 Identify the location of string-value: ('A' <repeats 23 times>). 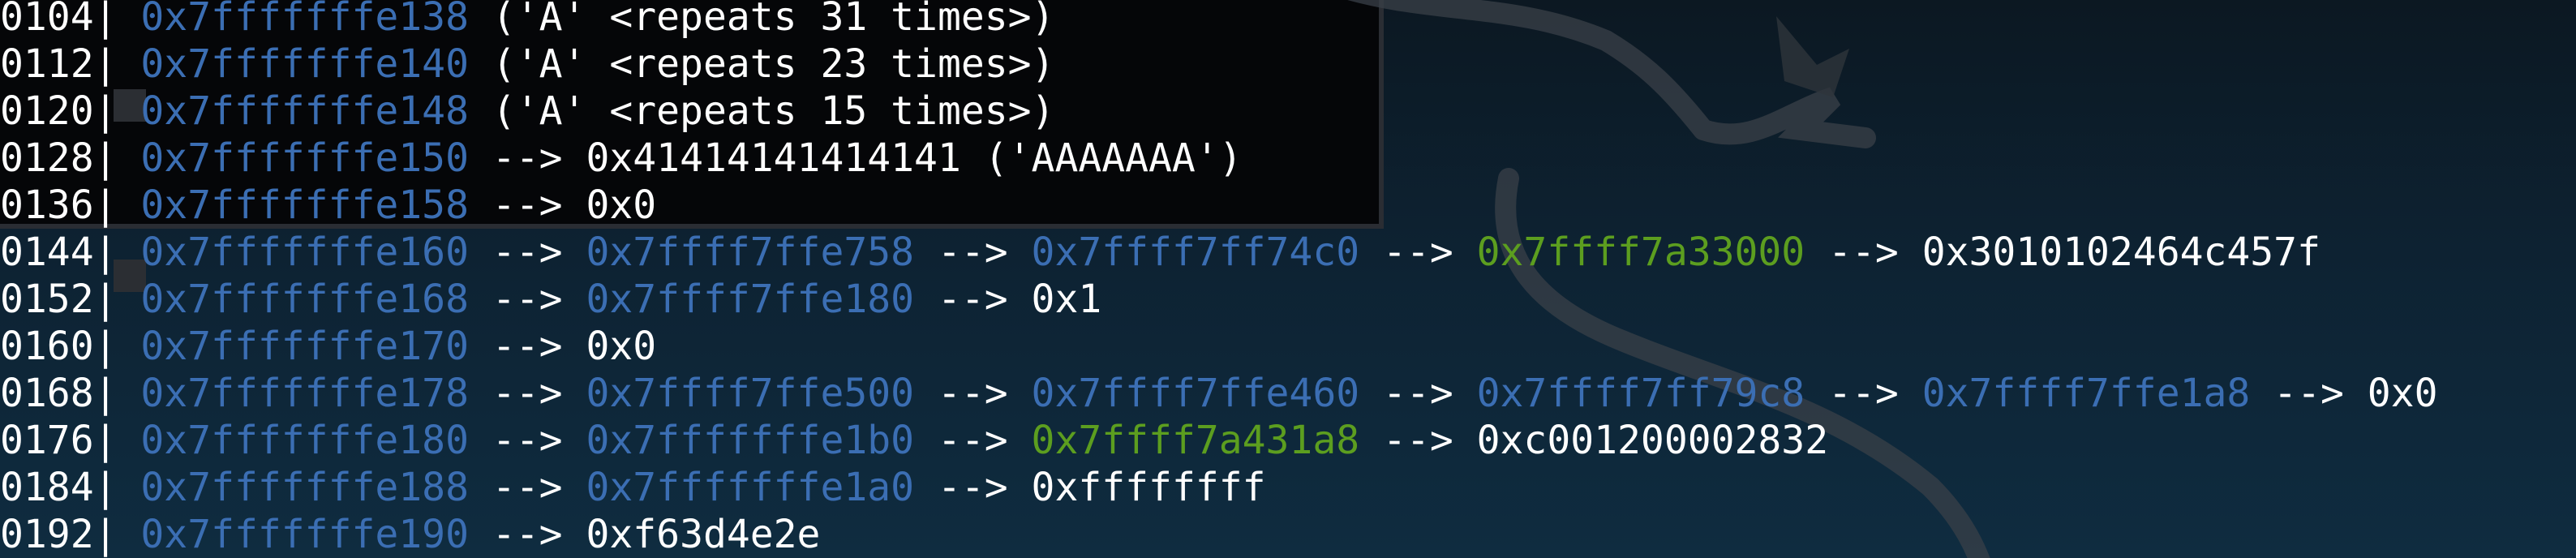
(761, 64).